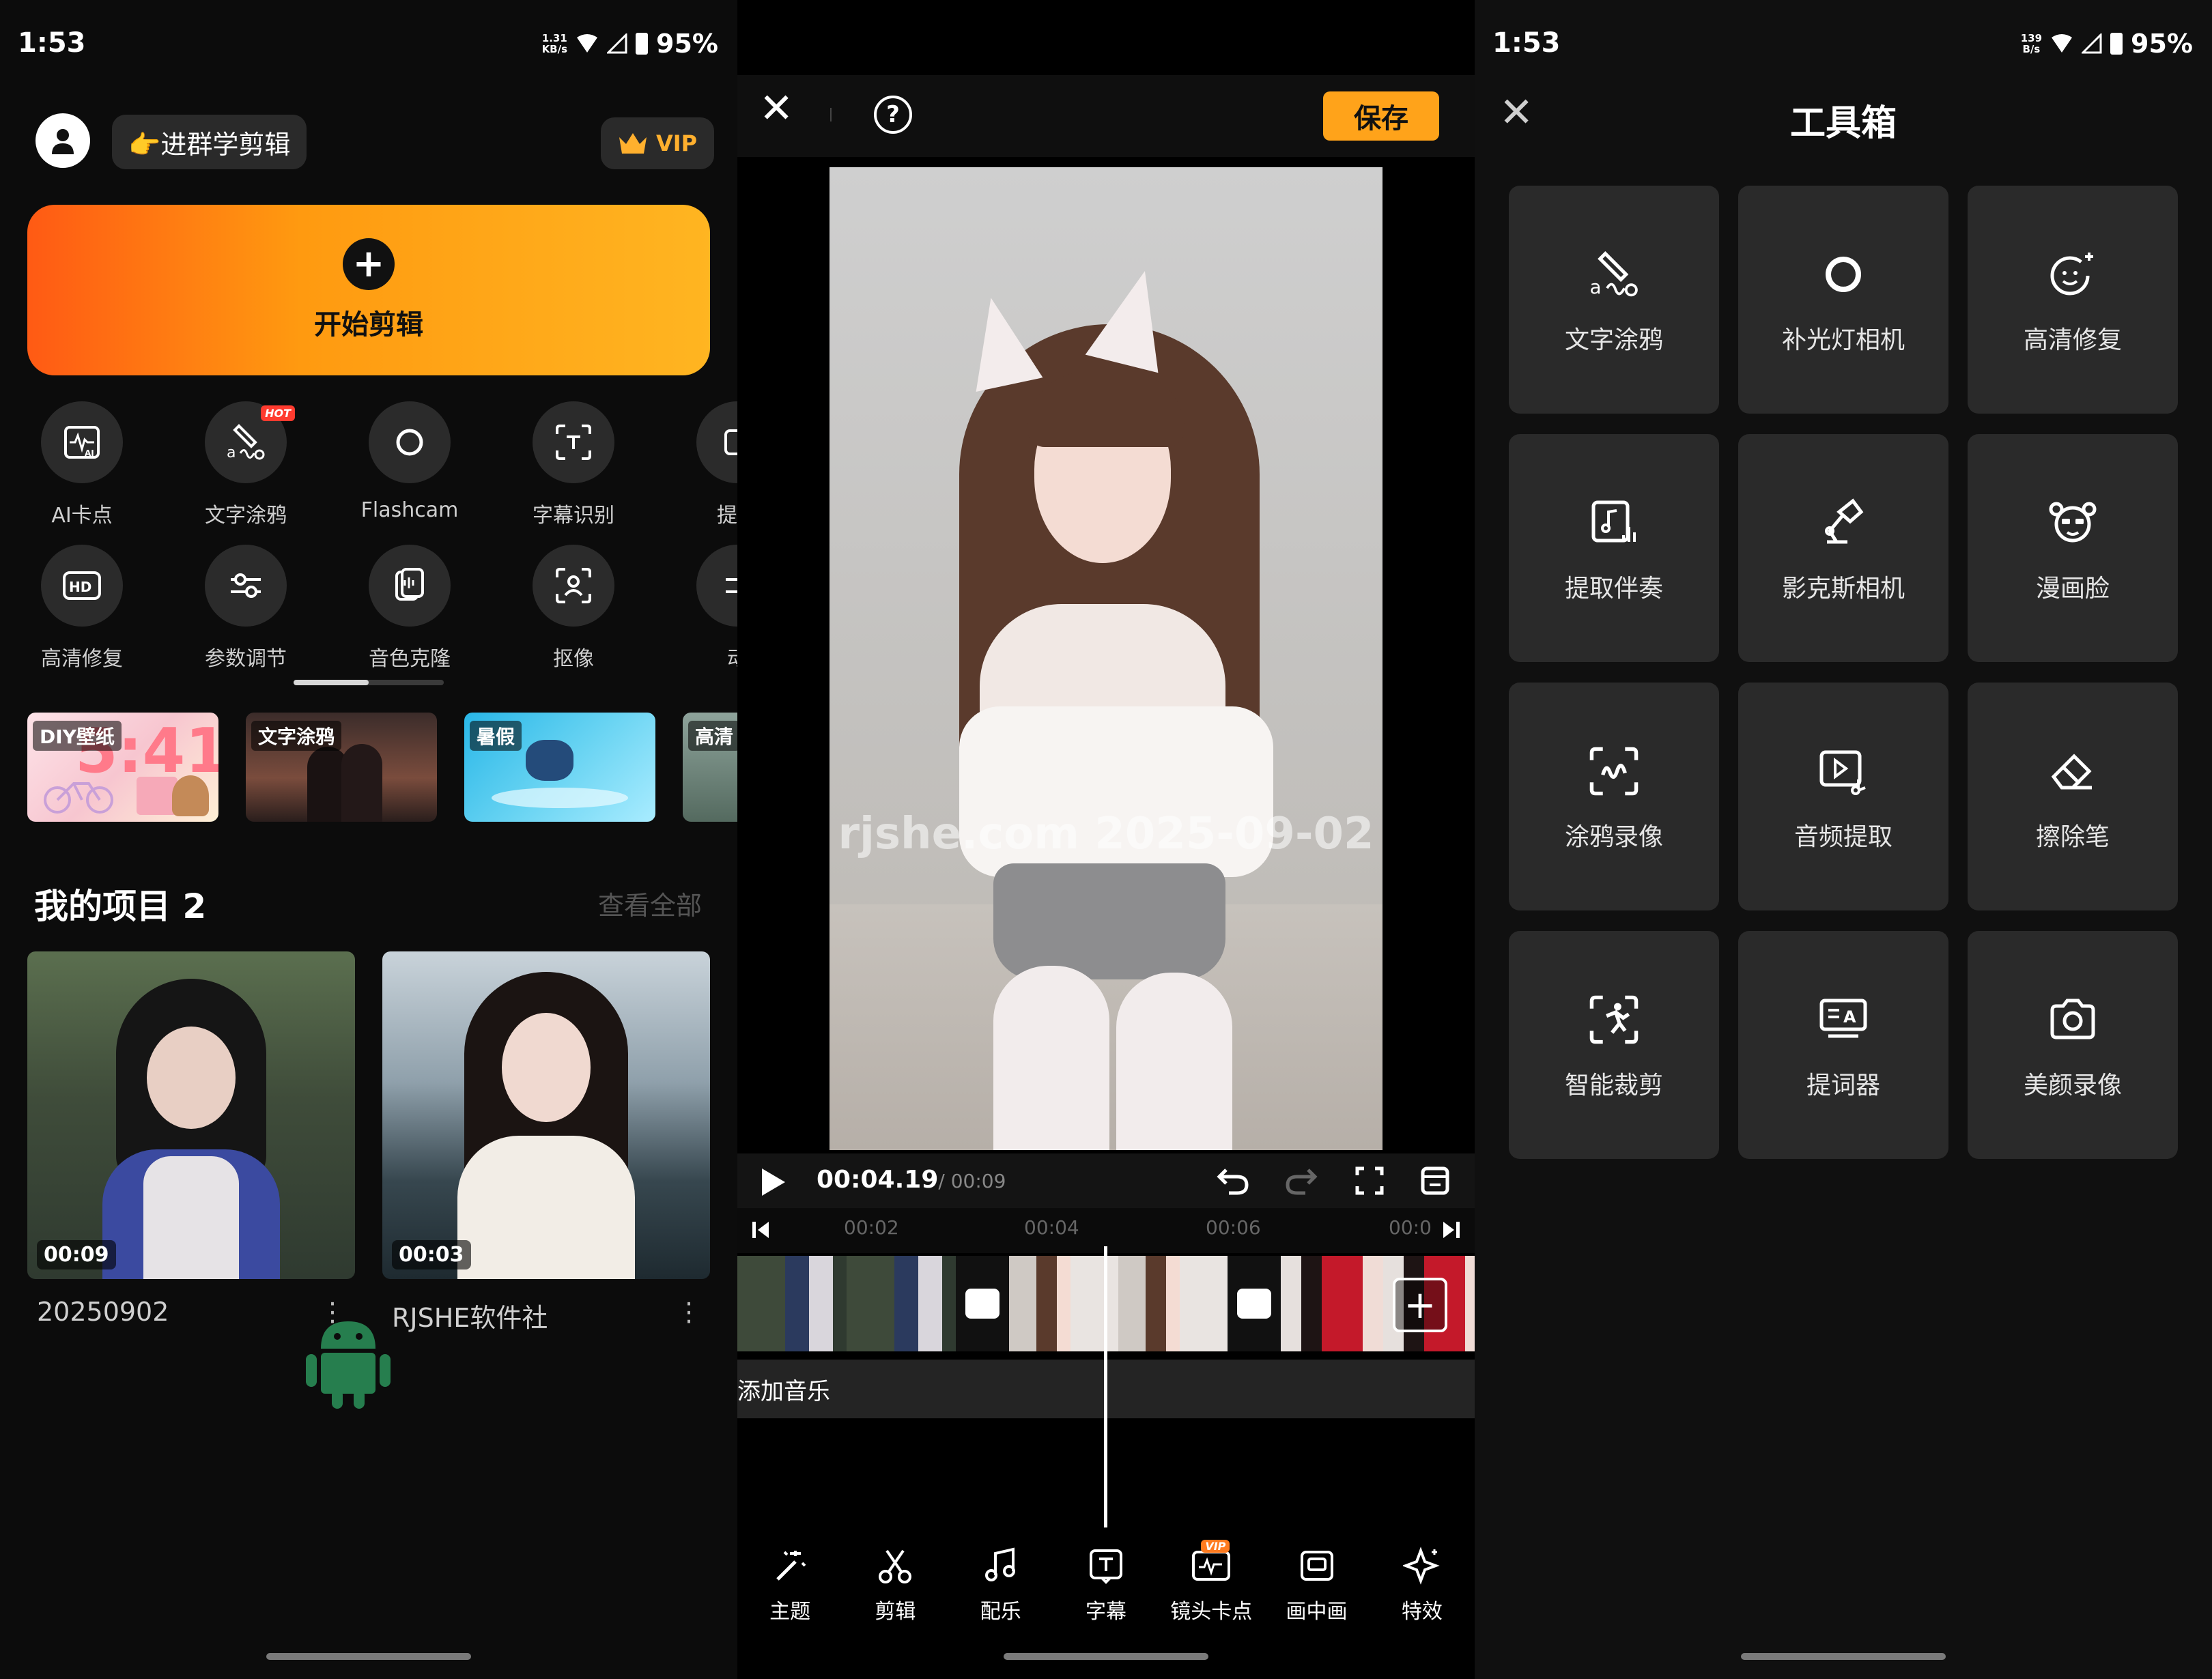 Image resolution: width=2212 pixels, height=1679 pixels. What do you see at coordinates (2073, 796) in the screenshot?
I see `toolbox-eraser: 擦除笔` at bounding box center [2073, 796].